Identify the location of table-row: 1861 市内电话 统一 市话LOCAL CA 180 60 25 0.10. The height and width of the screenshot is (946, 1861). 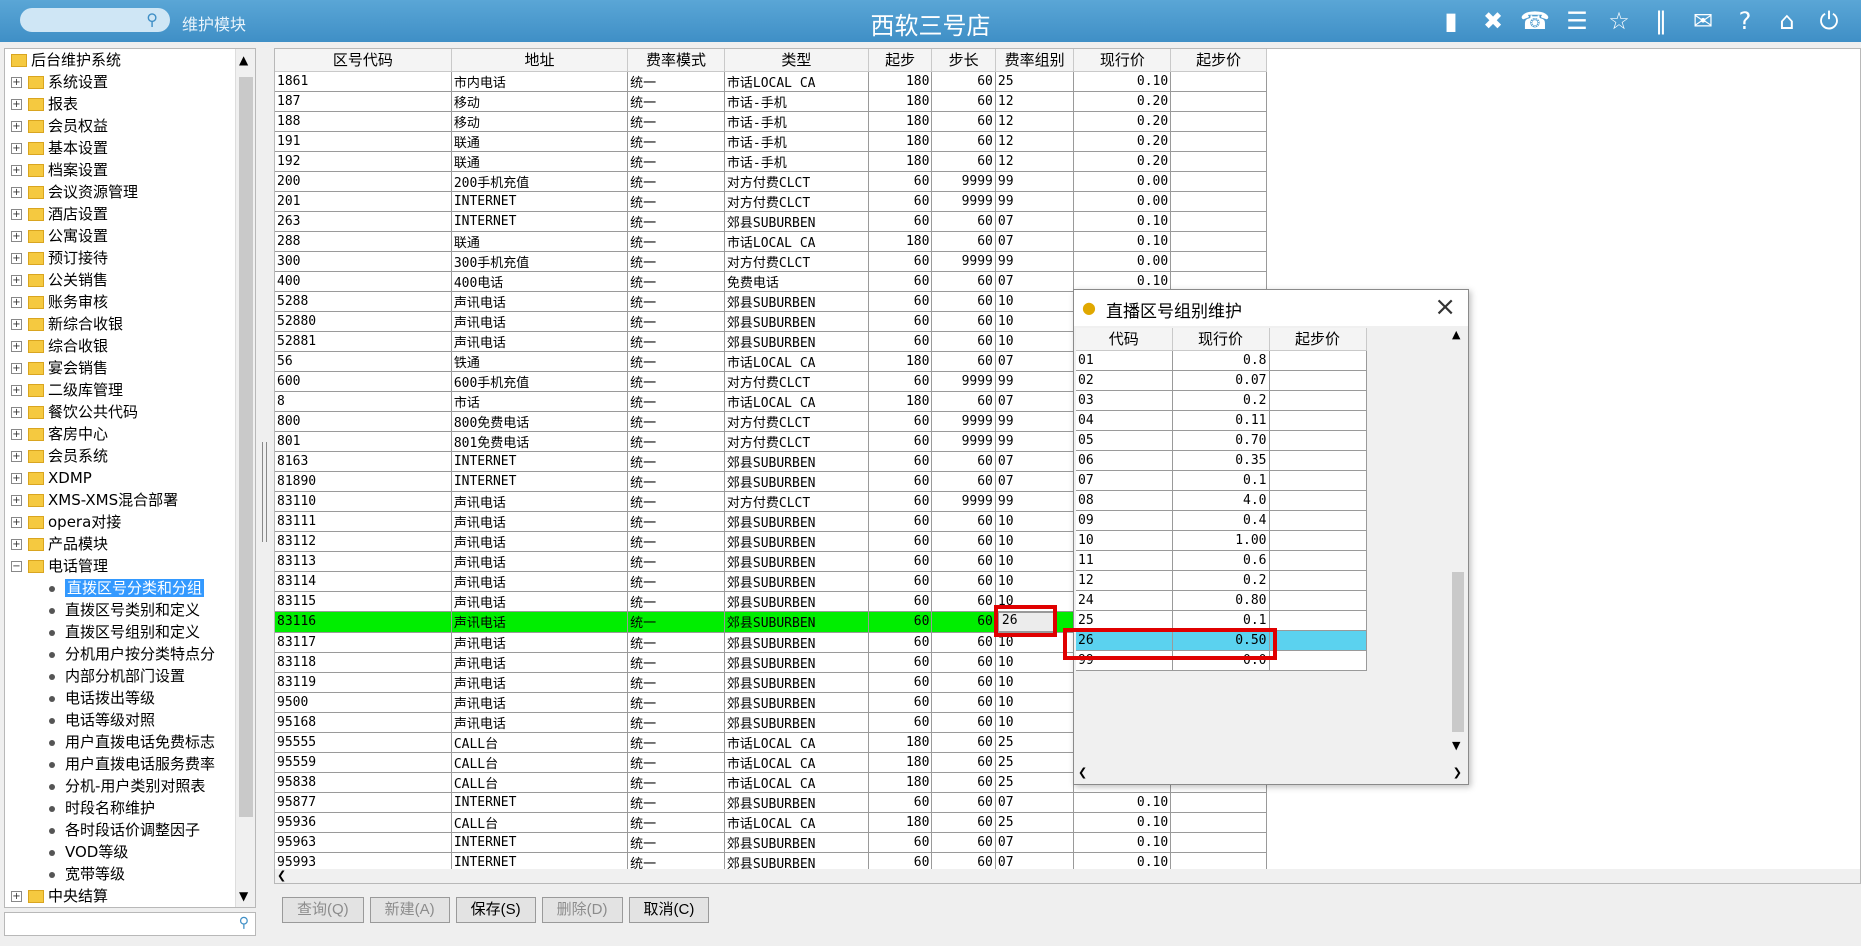
(771, 81).